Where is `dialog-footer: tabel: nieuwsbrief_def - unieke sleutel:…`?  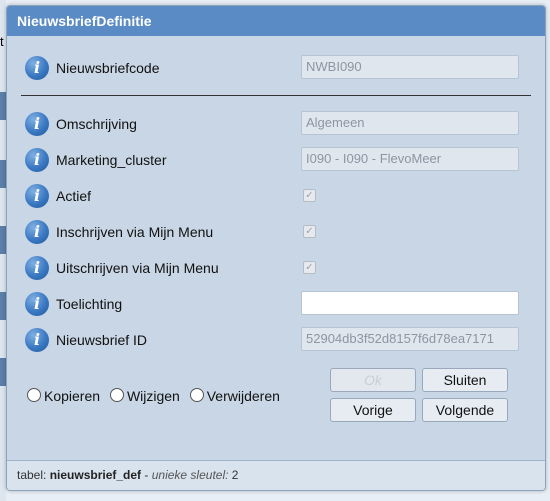 dialog-footer: tabel: nieuwsbrief_def - unieke sleutel:… is located at coordinates (276, 475).